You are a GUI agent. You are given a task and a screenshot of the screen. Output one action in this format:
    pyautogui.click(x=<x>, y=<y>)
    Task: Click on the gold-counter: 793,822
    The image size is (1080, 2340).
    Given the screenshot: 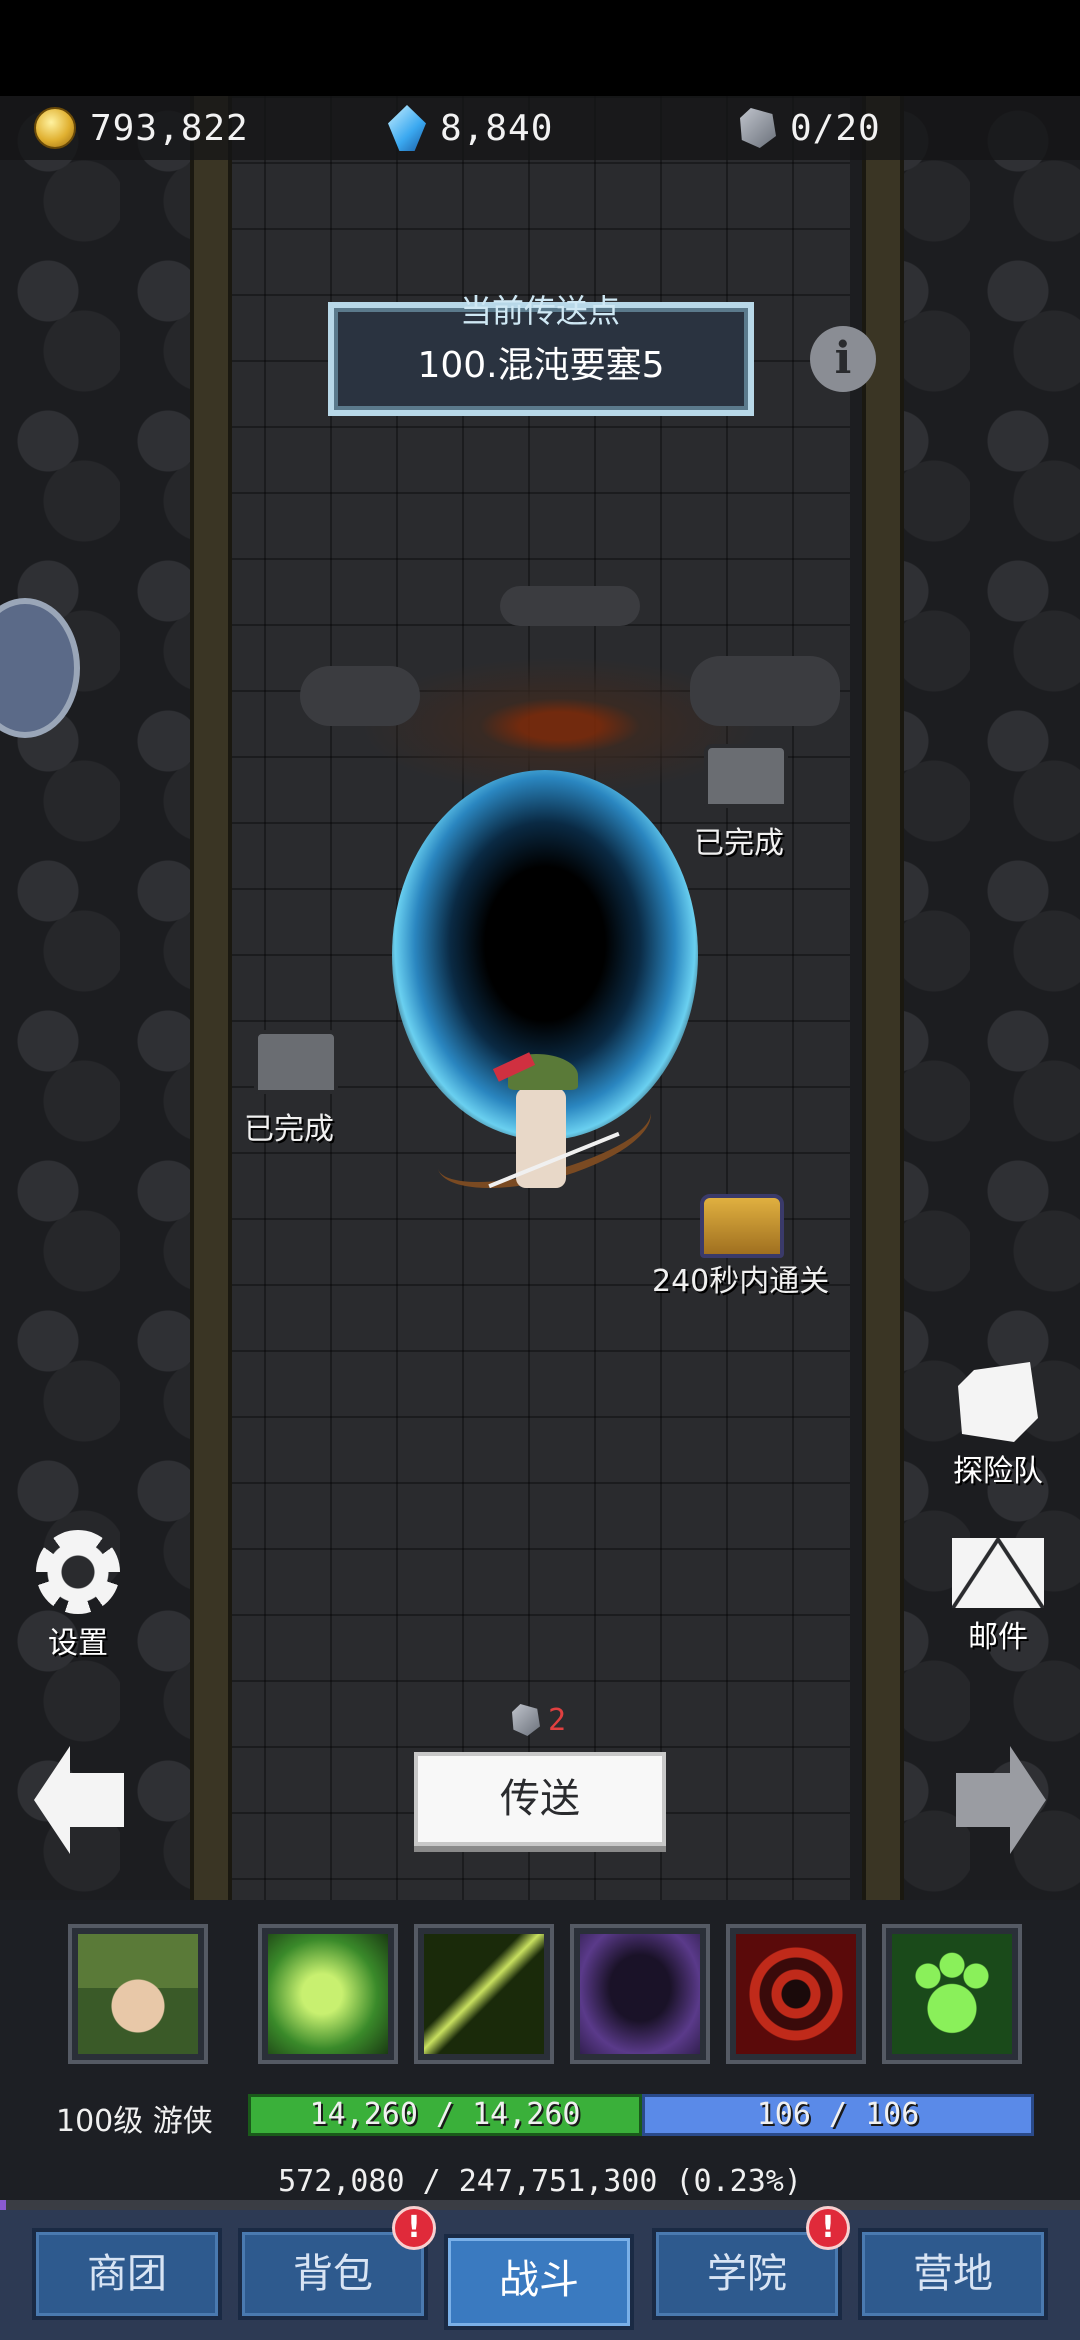 What is the action you would take?
    pyautogui.click(x=141, y=128)
    